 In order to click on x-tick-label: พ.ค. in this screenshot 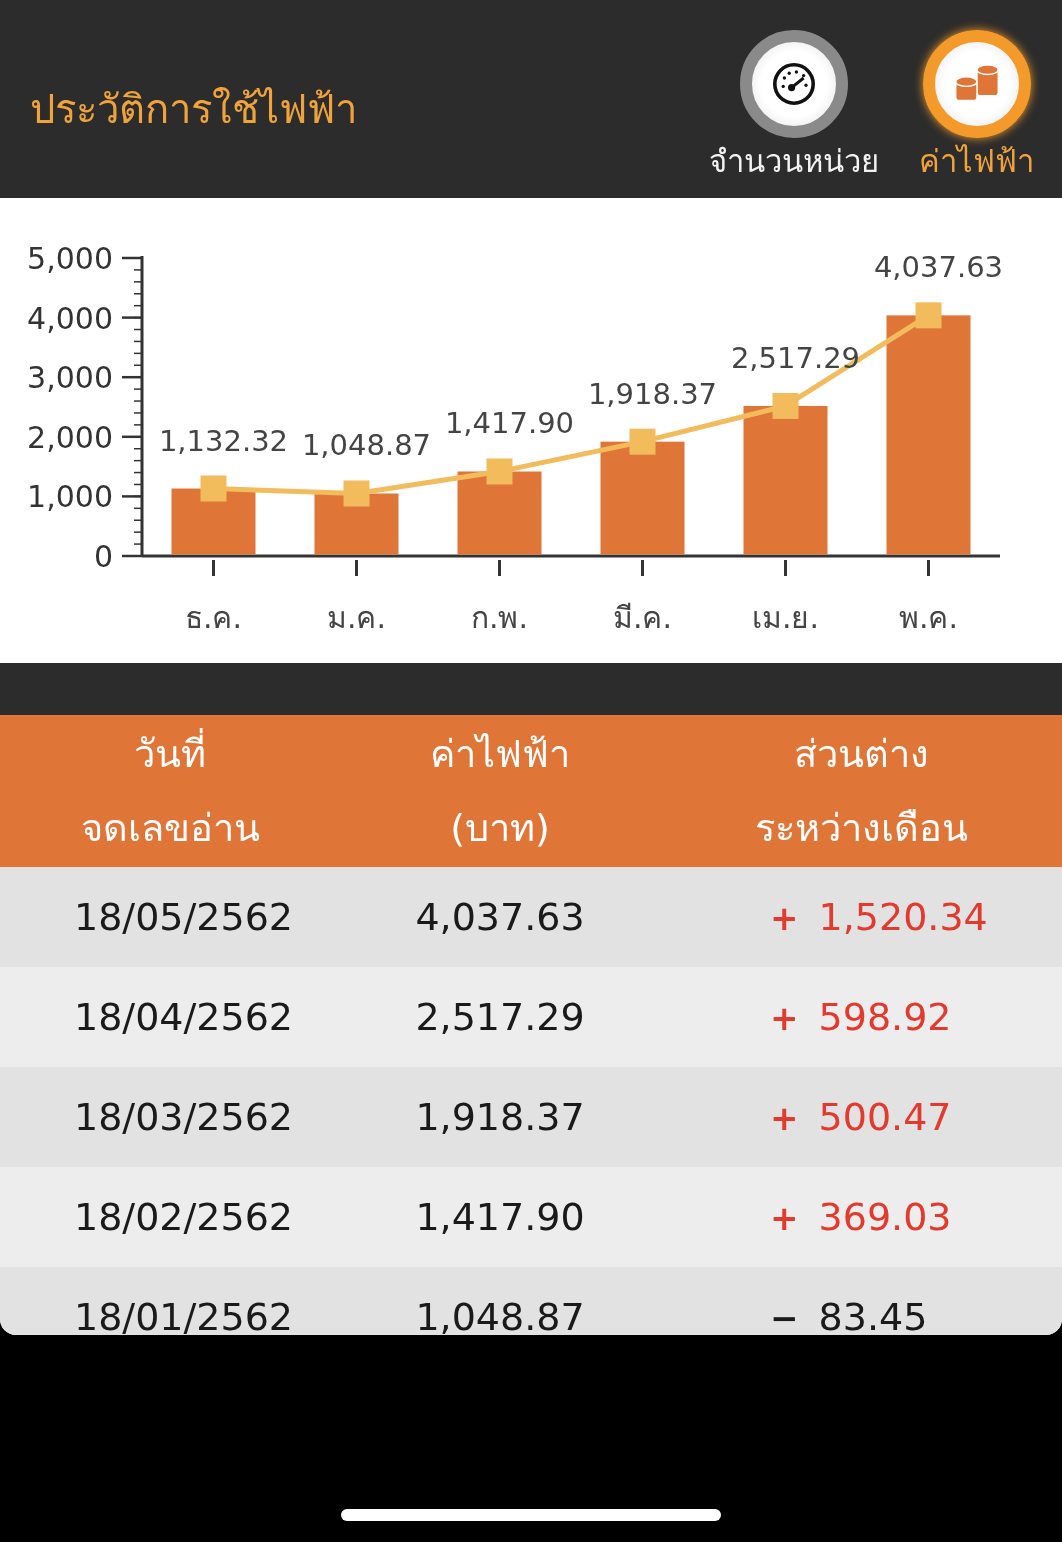, I will do `click(928, 617)`.